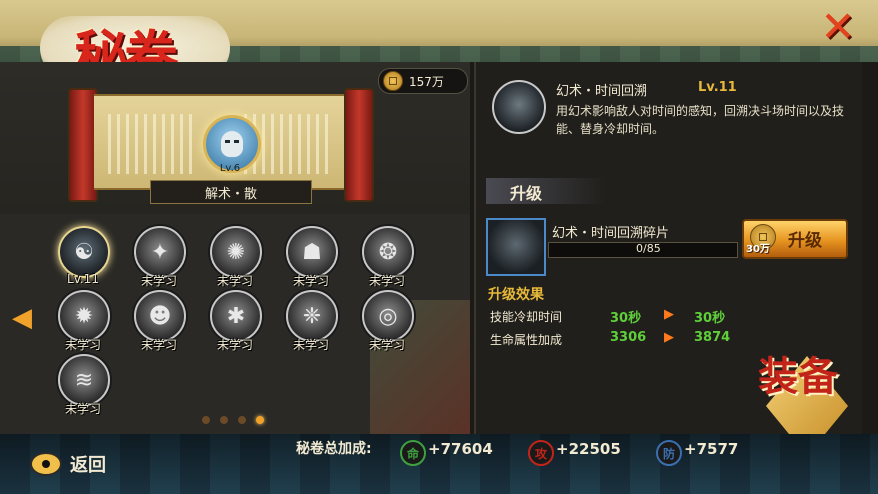 This screenshot has height=494, width=878. What do you see at coordinates (717, 87) in the screenshot?
I see `selected-skill-level: Lv.11` at bounding box center [717, 87].